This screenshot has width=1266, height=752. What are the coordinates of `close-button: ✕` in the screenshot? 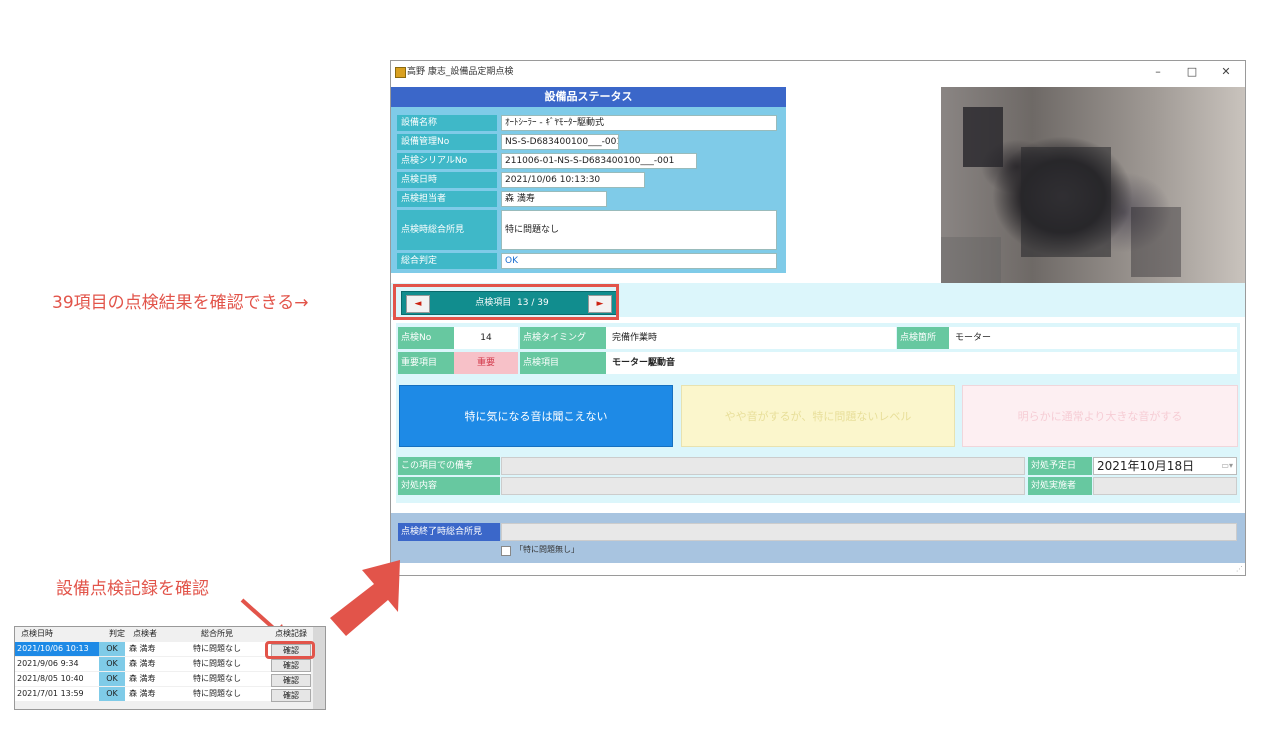 It's located at (1226, 72).